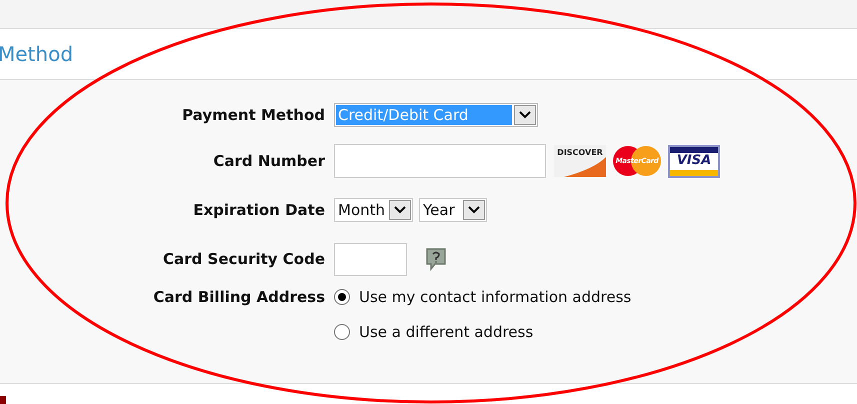 The height and width of the screenshot is (404, 857). What do you see at coordinates (370, 259) in the screenshot?
I see `security-code-field` at bounding box center [370, 259].